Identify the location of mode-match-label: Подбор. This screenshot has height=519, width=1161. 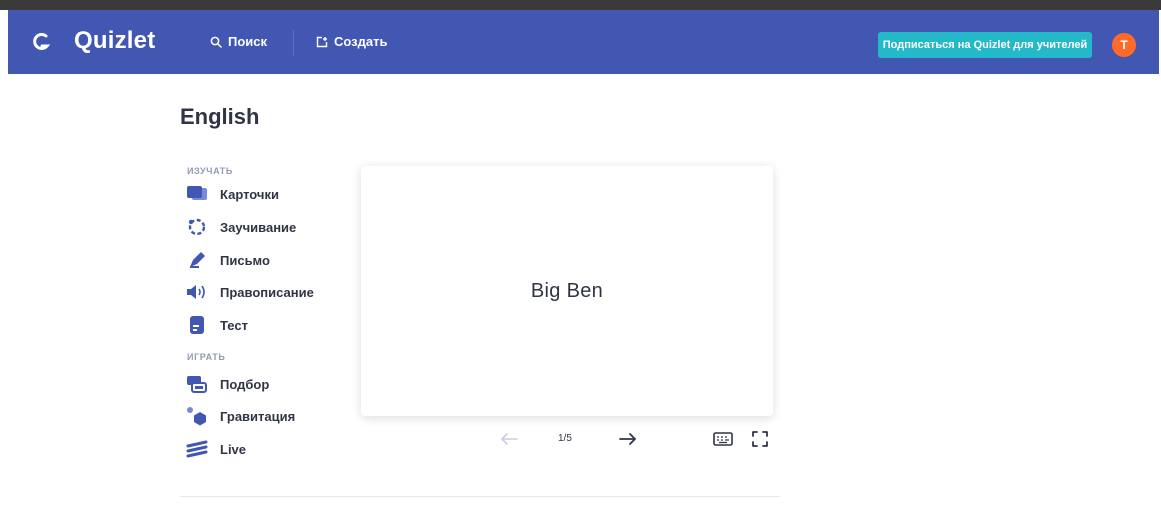
(245, 384).